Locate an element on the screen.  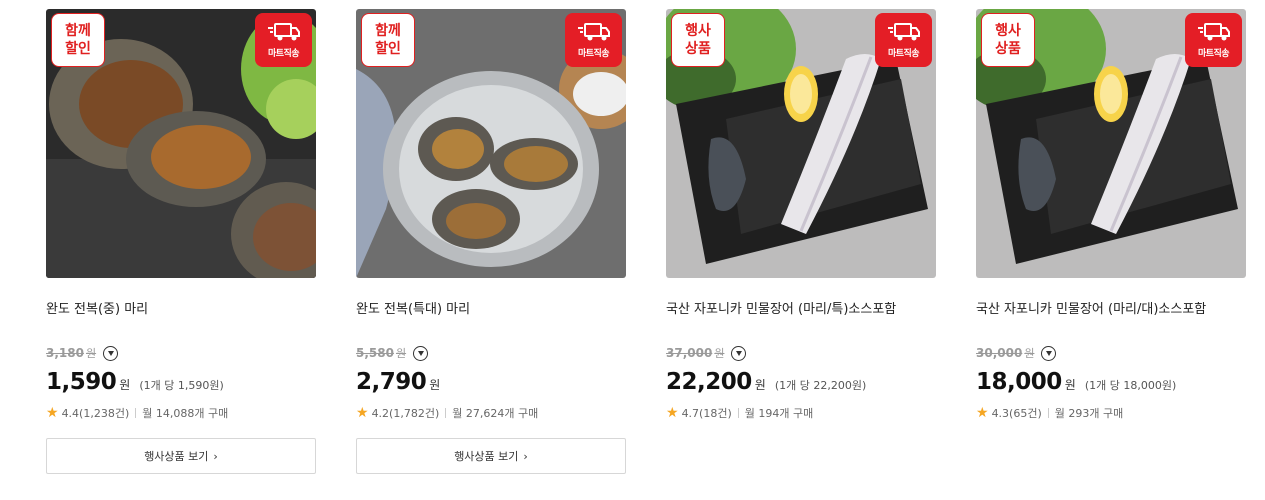
product-title: 완도 전복(특대) 마리 is located at coordinates (506, 307).